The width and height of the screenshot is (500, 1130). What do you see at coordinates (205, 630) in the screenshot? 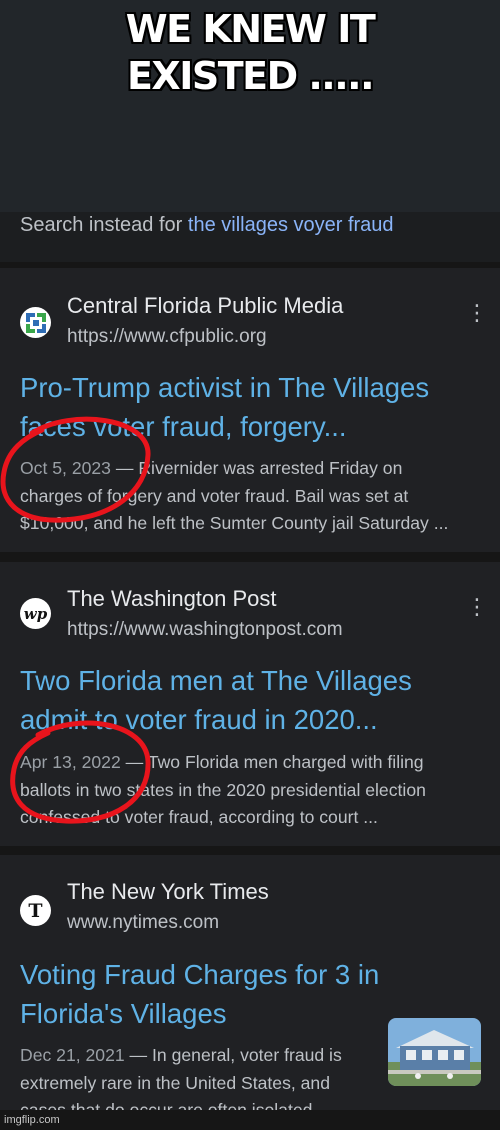
I see `result-url: https://www.washingtonpost.com` at bounding box center [205, 630].